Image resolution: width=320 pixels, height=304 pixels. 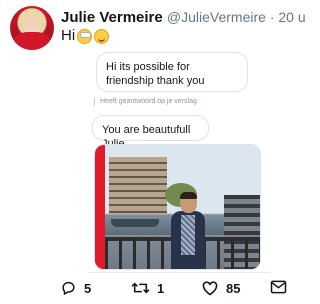 What do you see at coordinates (150, 132) in the screenshot?
I see `message-bubble: You are beautufull Julie` at bounding box center [150, 132].